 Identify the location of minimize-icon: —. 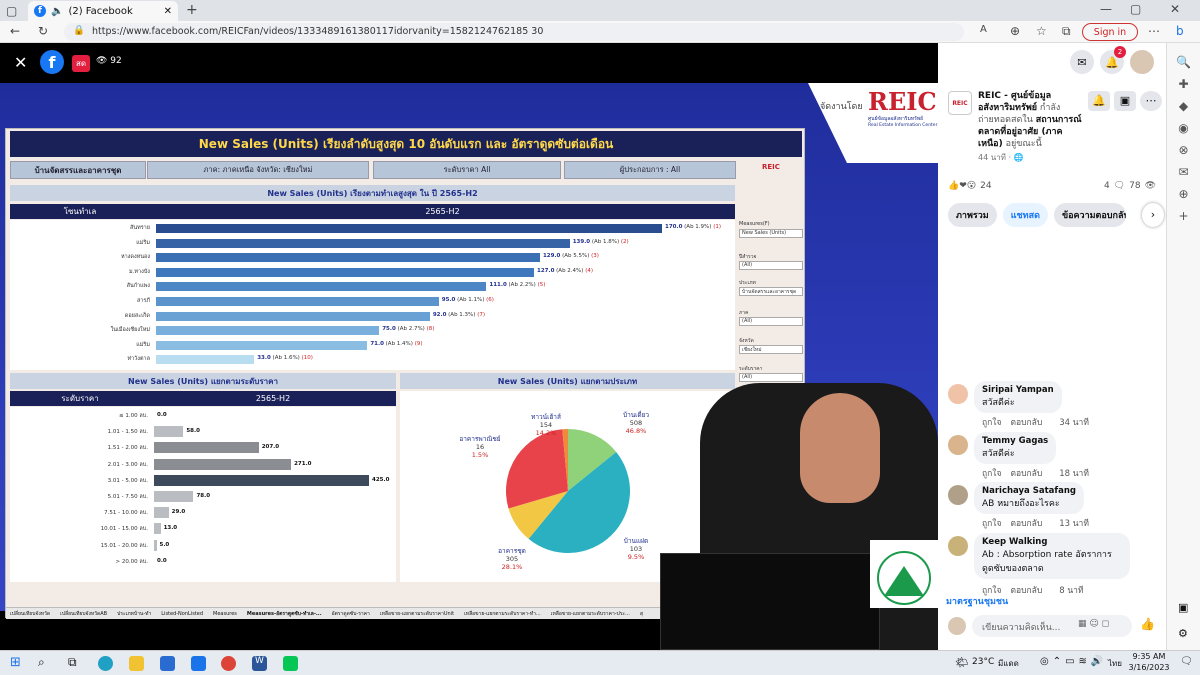
(1106, 9).